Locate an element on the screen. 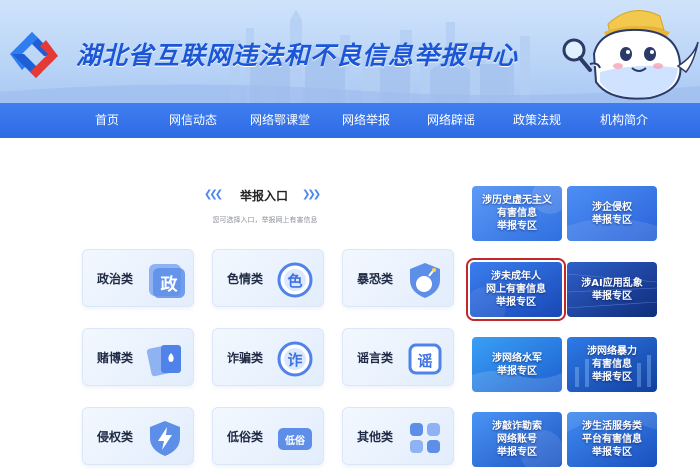 The width and height of the screenshot is (700, 473). nav-item-about: 机构简介 is located at coordinates (624, 120).